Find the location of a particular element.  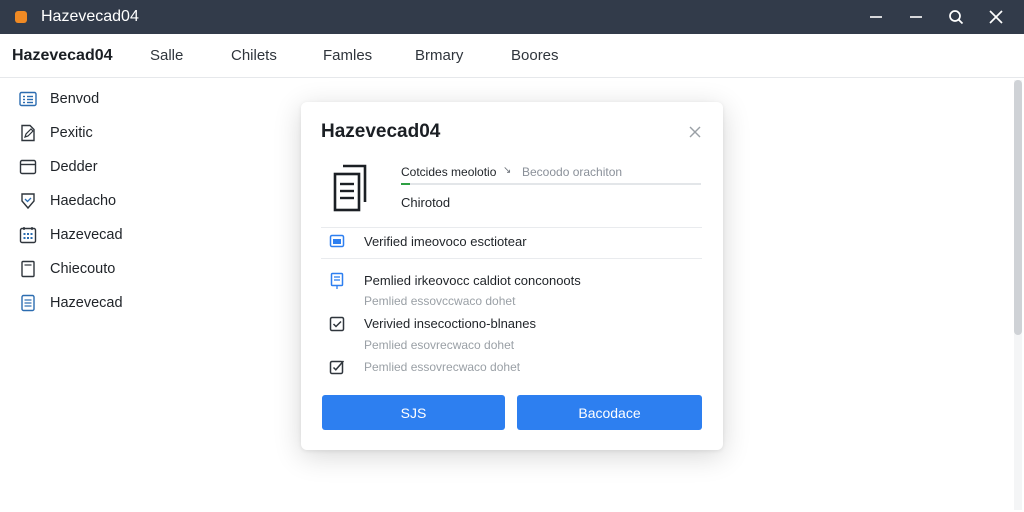

sidebar-item-hazevecad-2: Hazevecad is located at coordinates (70, 303).